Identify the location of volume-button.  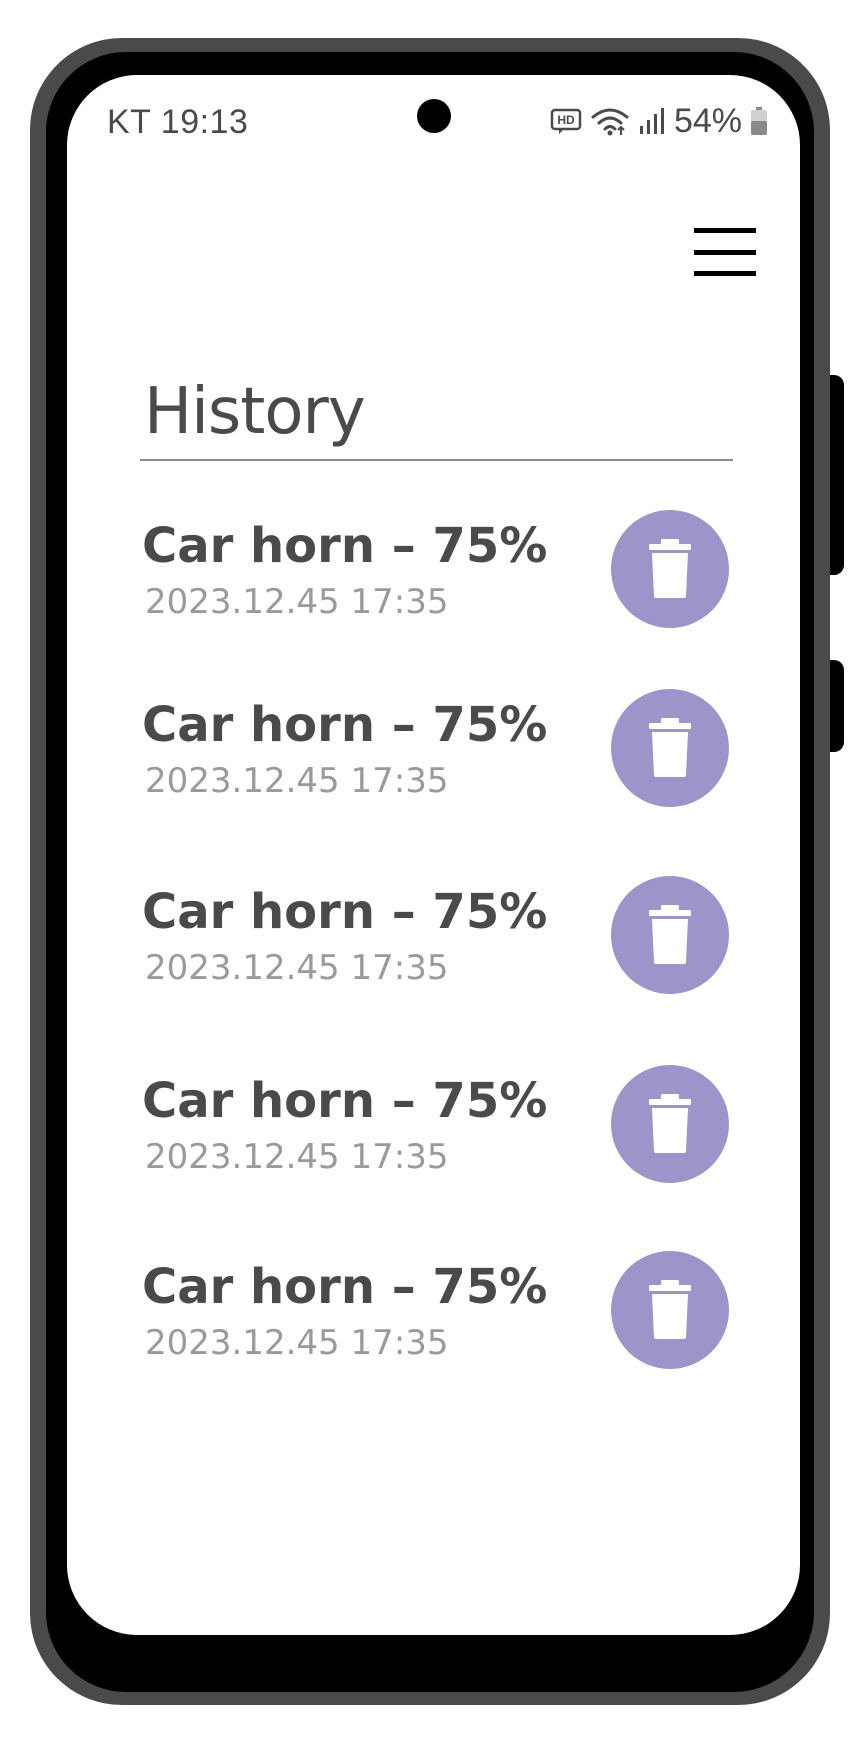
(837, 706).